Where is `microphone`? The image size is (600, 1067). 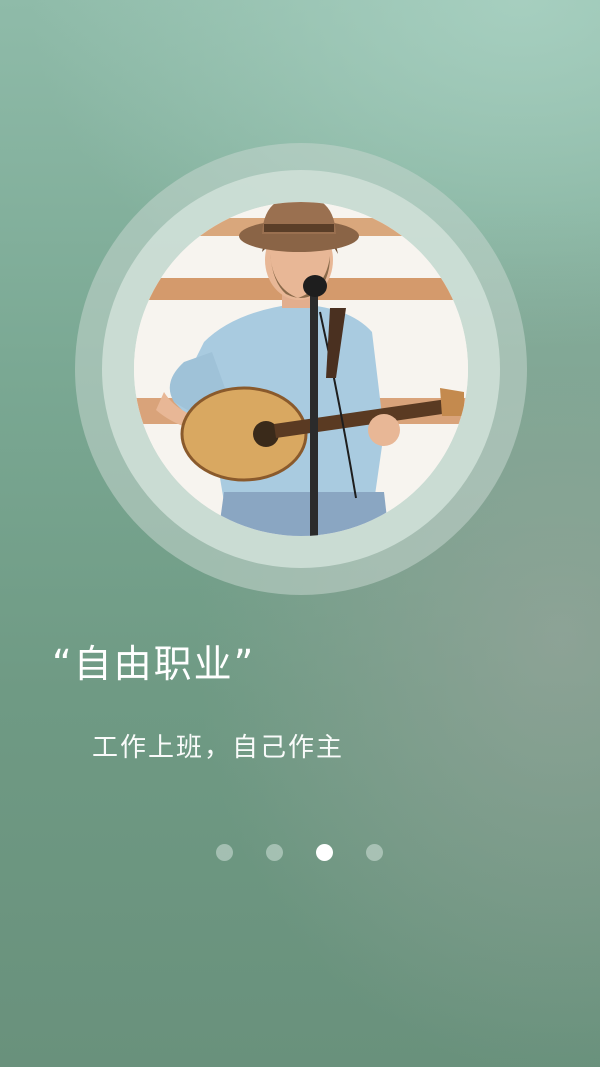 microphone is located at coordinates (315, 286).